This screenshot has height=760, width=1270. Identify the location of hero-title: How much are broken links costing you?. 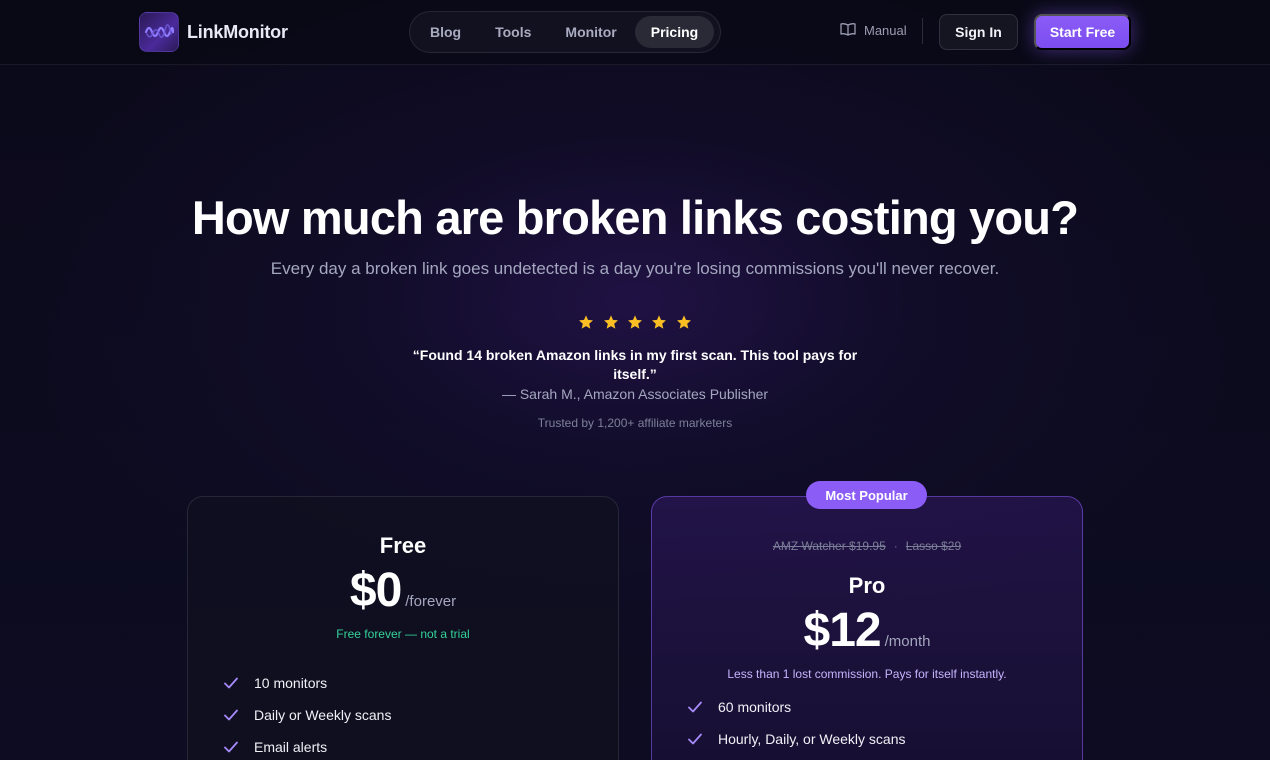
(635, 217).